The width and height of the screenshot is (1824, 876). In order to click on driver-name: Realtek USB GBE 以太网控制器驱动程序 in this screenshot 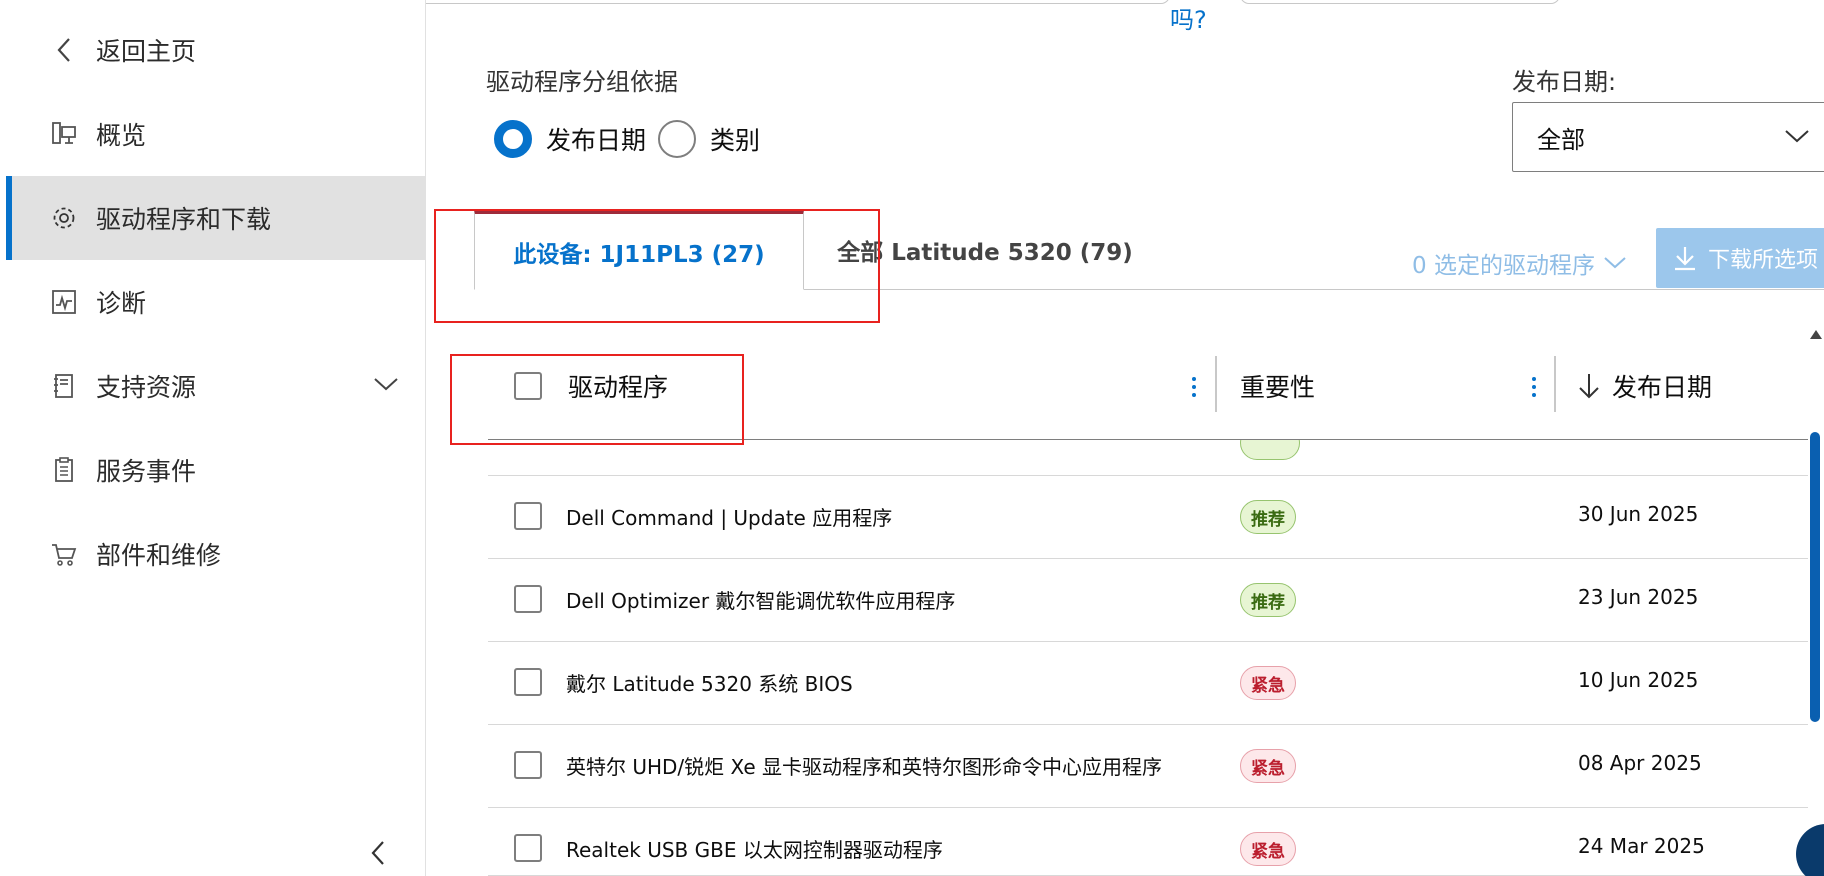, I will do `click(754, 848)`.